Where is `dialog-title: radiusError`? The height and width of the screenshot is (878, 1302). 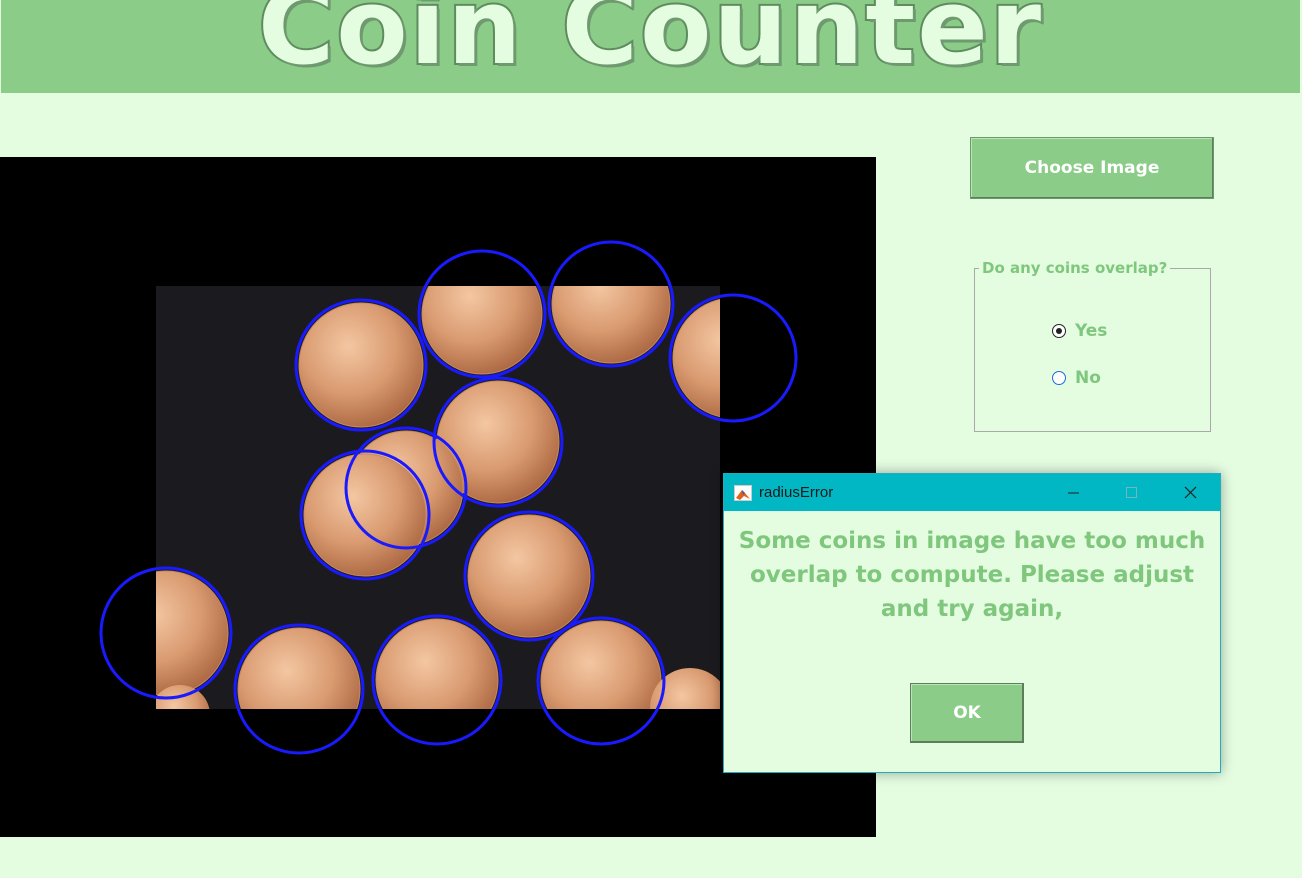 dialog-title: radiusError is located at coordinates (796, 492).